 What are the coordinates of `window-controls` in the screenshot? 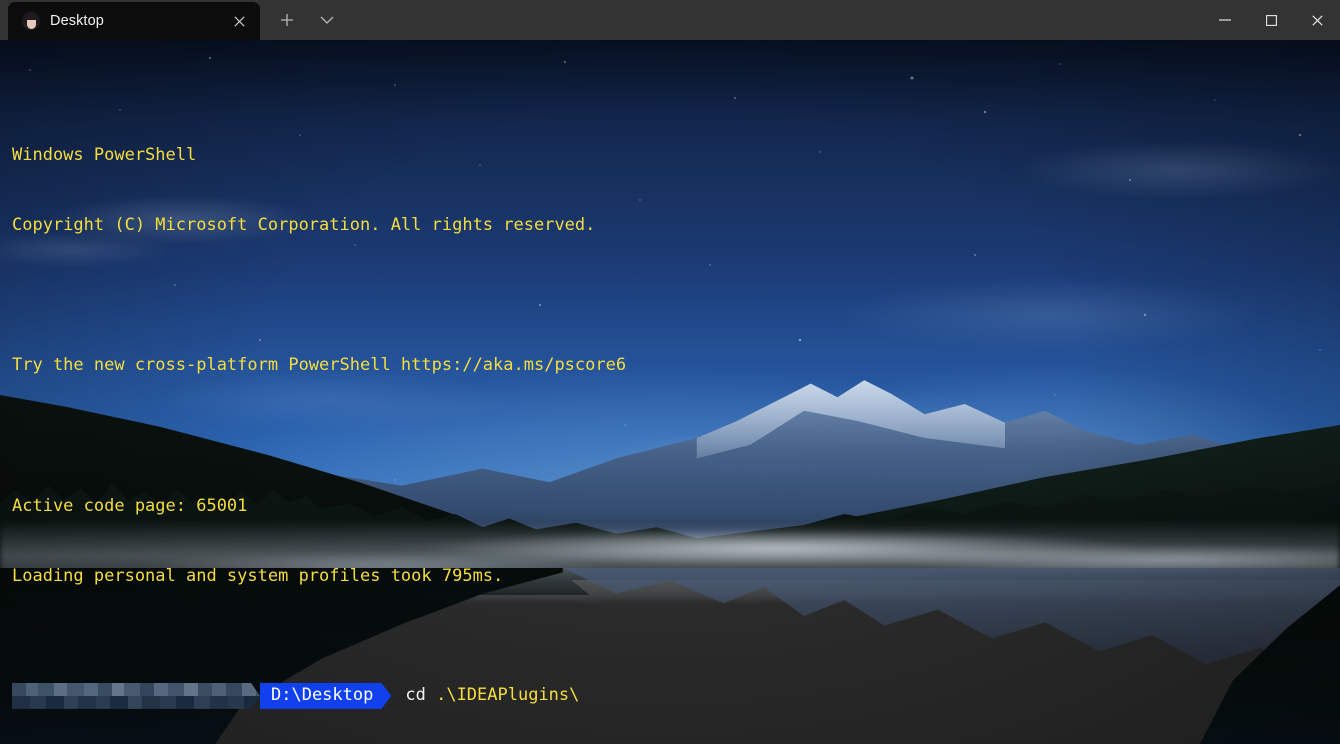 It's located at (1271, 20).